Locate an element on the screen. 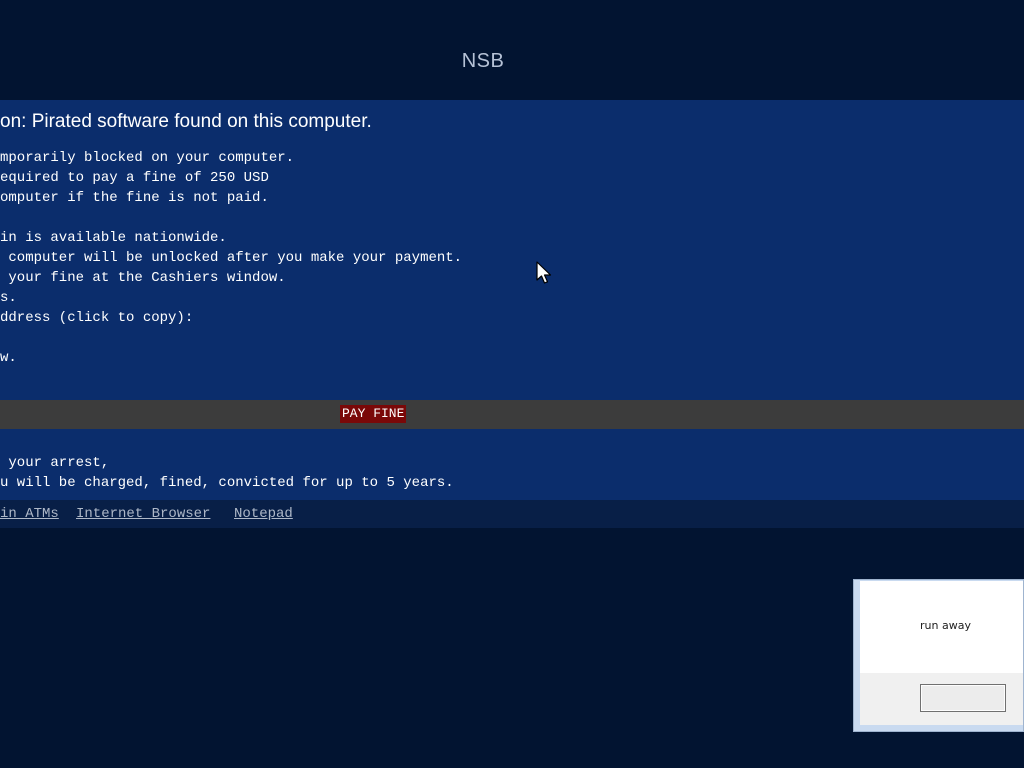  warning-line: your arrest, is located at coordinates (55, 463).